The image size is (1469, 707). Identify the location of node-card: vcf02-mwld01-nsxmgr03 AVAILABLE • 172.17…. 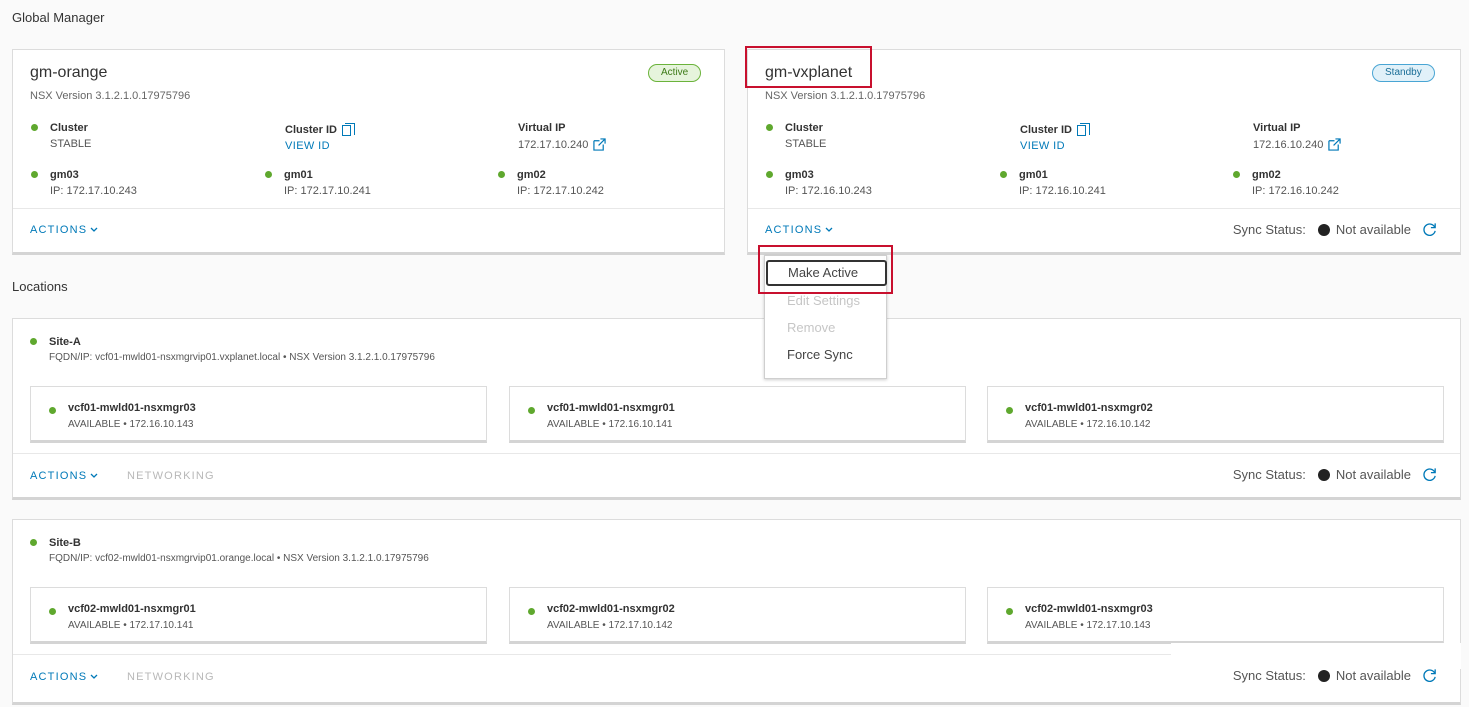
(1215, 615).